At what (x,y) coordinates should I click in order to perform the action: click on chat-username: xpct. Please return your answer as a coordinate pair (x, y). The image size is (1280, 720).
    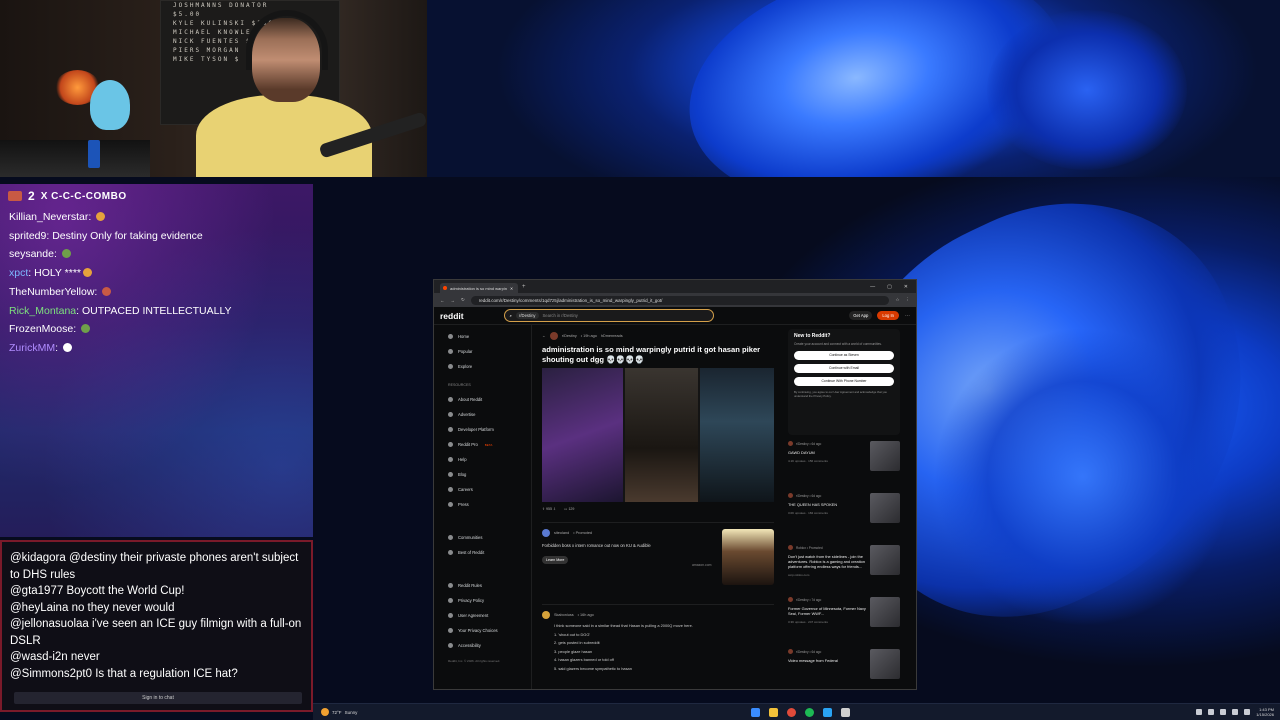
    Looking at the image, I should click on (18, 273).